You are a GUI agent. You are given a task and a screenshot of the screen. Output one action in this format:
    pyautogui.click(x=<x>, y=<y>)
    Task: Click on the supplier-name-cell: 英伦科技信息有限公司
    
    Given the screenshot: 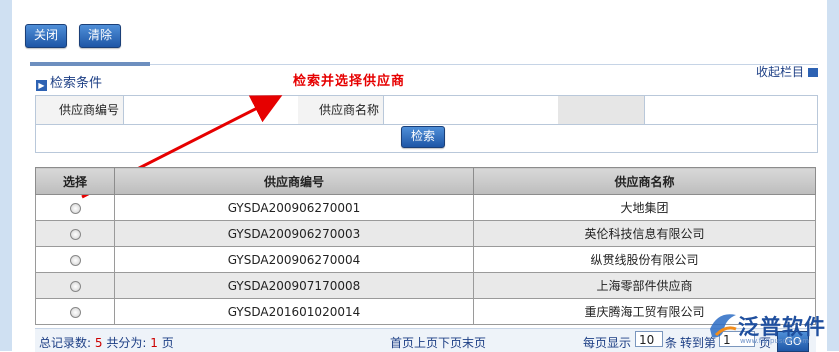 What is the action you would take?
    pyautogui.click(x=644, y=233)
    